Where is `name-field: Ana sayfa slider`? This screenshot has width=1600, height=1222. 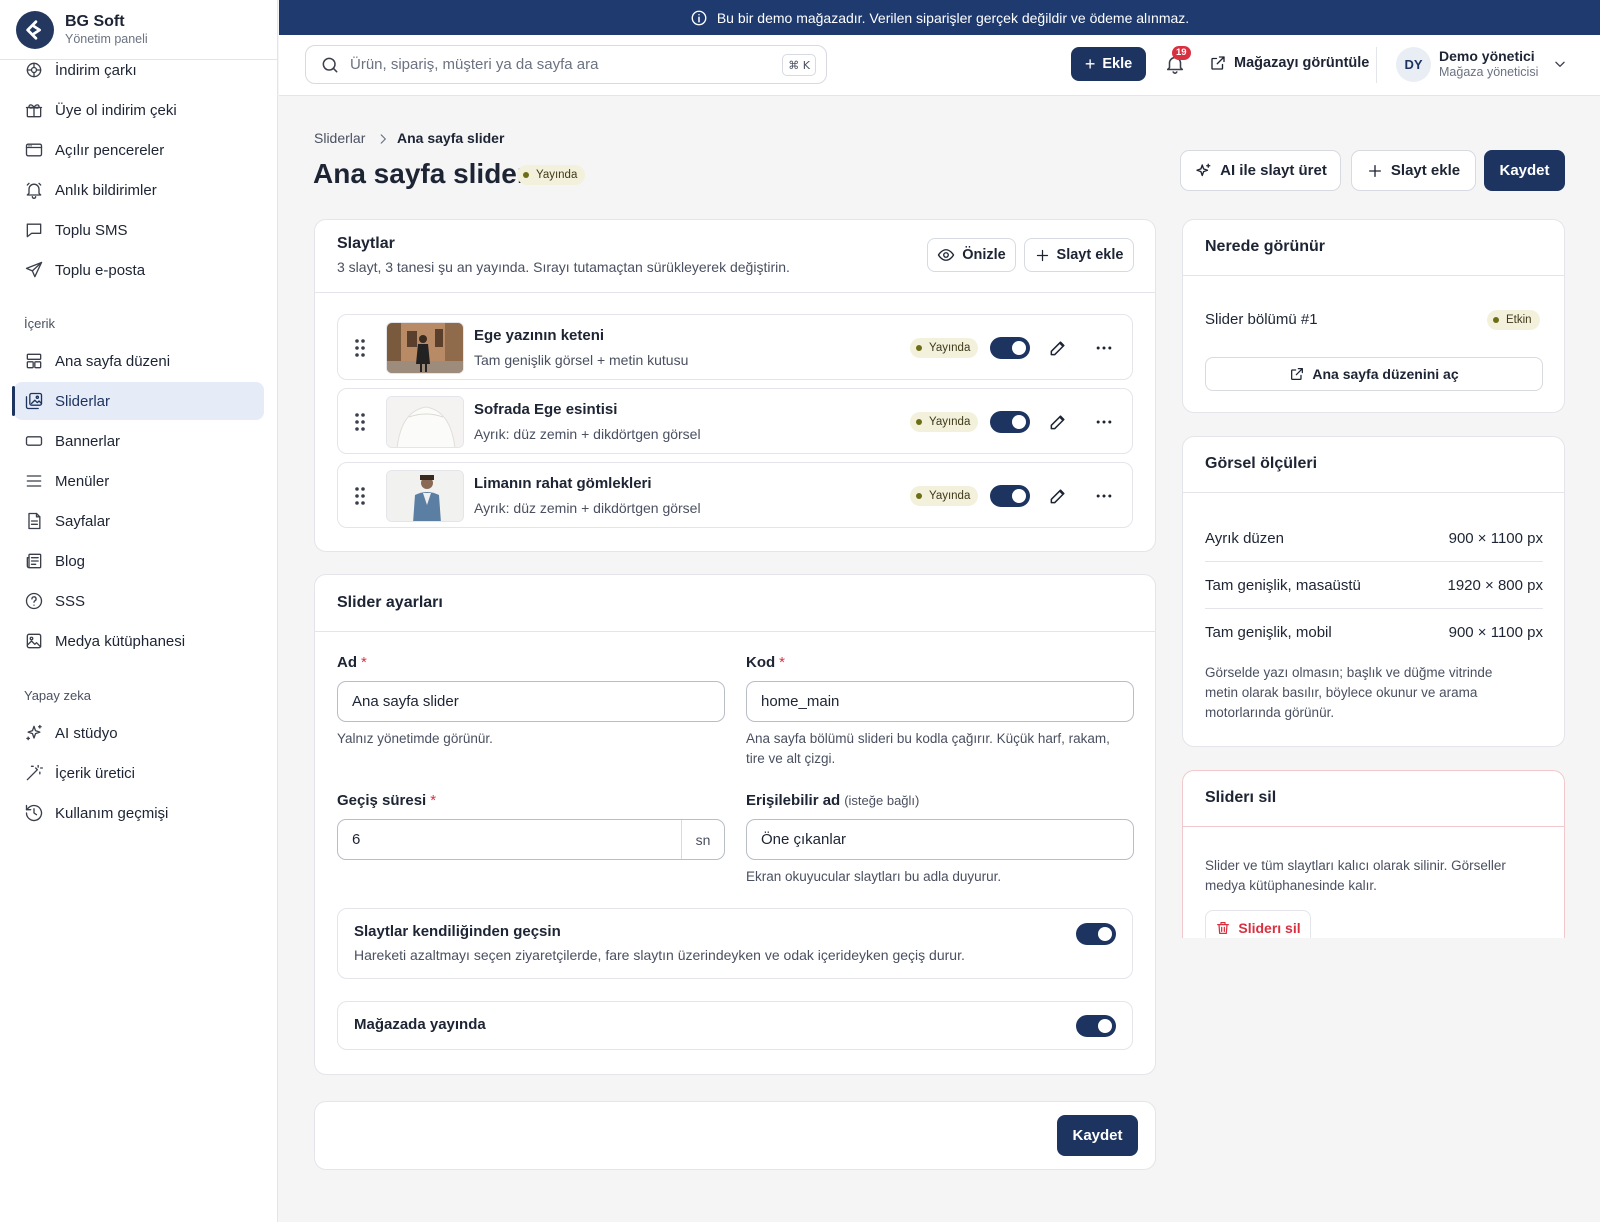
name-field: Ana sayfa slider is located at coordinates (531, 701).